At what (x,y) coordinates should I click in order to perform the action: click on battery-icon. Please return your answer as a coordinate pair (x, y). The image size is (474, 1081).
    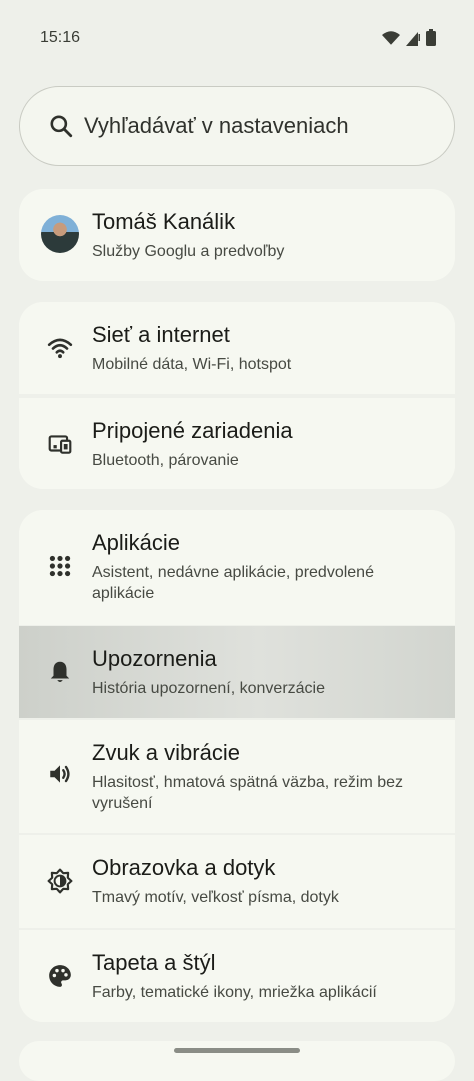
    Looking at the image, I should click on (431, 37).